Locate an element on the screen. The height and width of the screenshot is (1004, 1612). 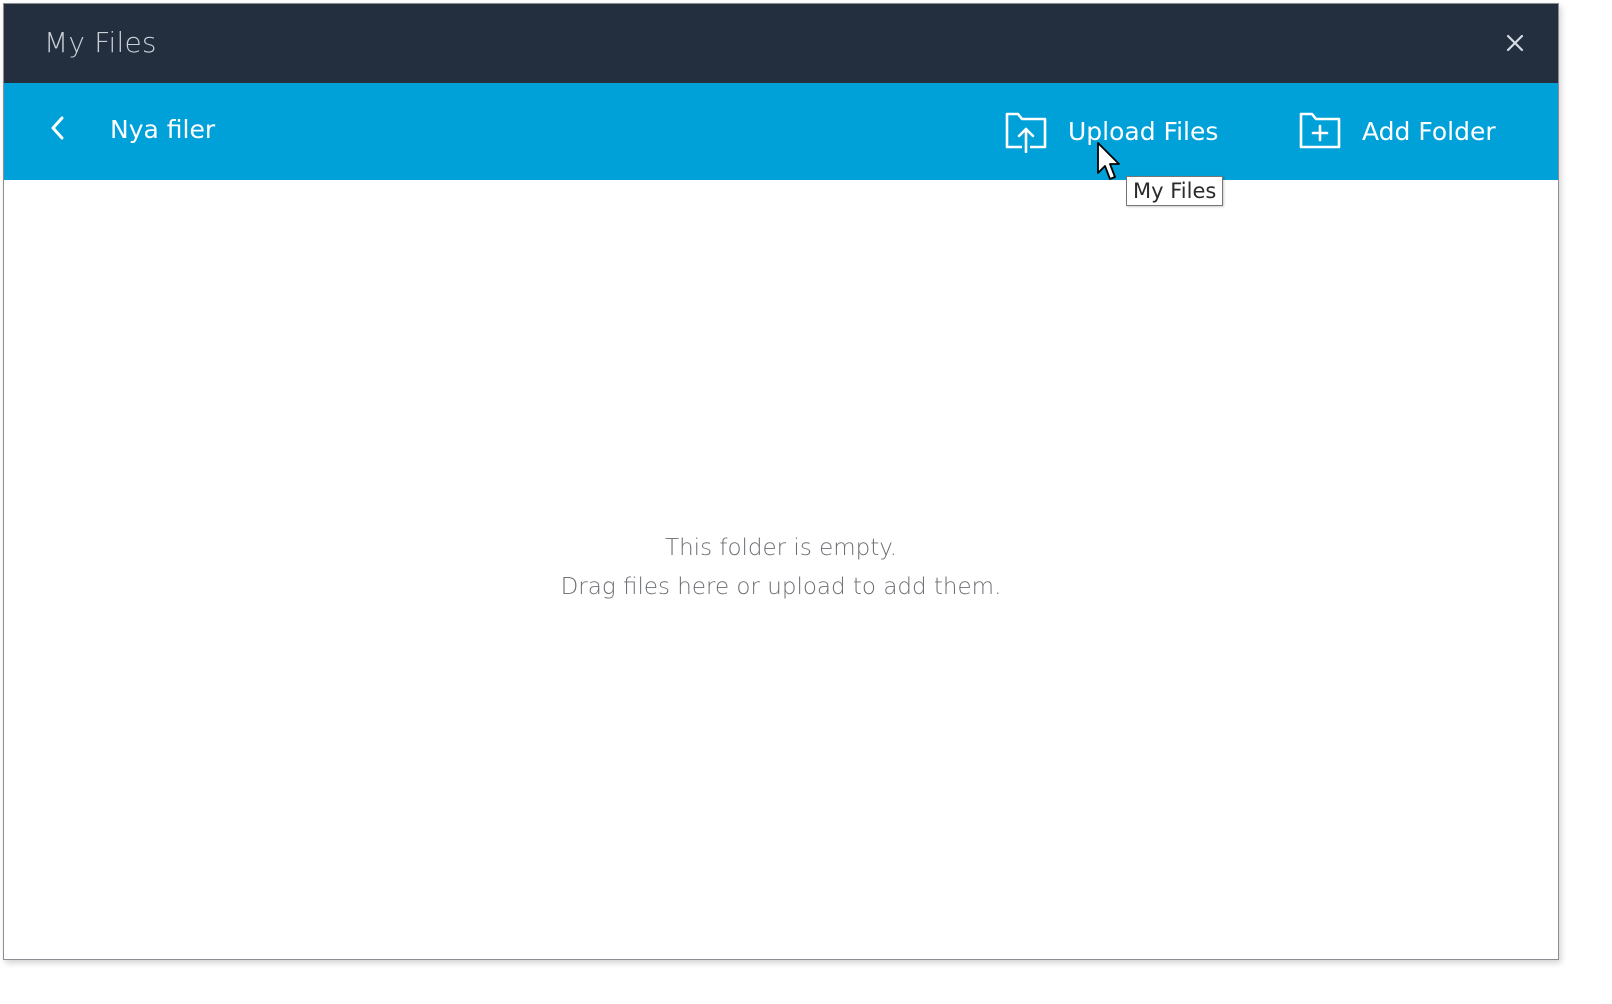
empty-folder-message: This folder is empty. is located at coordinates (781, 548).